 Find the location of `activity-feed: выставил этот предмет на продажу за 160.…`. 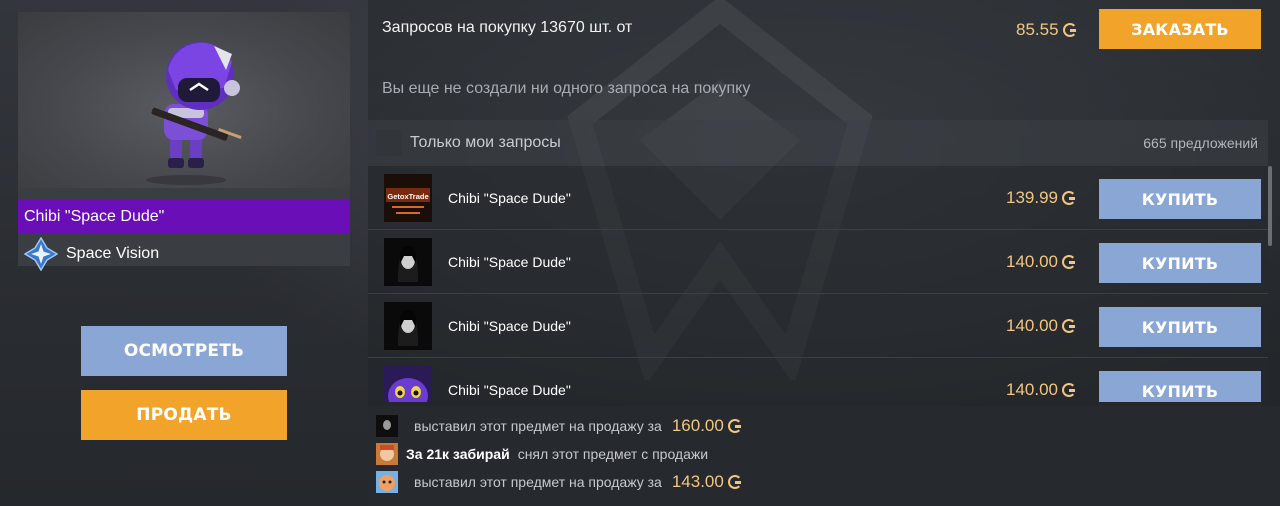

activity-feed: выставил этот предмет на продажу за 160.… is located at coordinates (824, 456).